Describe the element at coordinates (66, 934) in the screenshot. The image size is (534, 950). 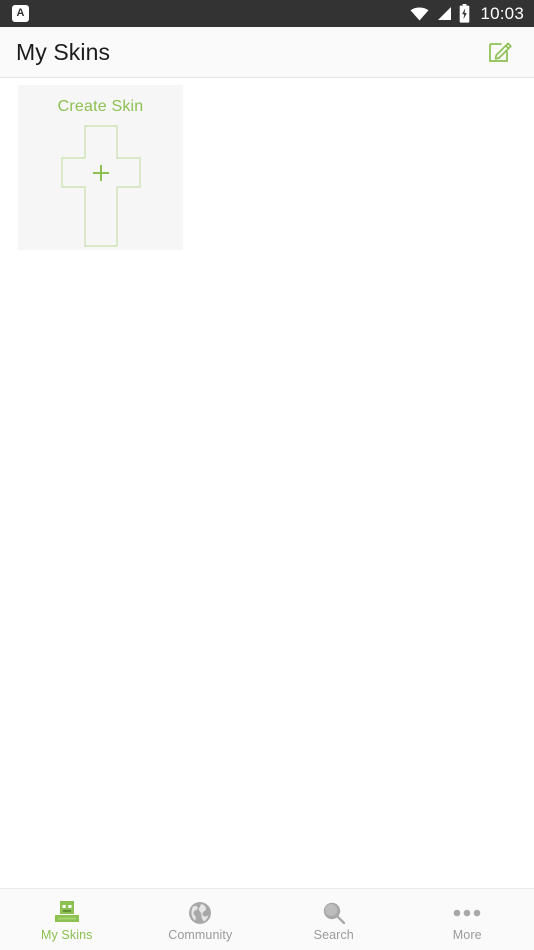
I see `nav-label-my-skins: My Skins` at that location.